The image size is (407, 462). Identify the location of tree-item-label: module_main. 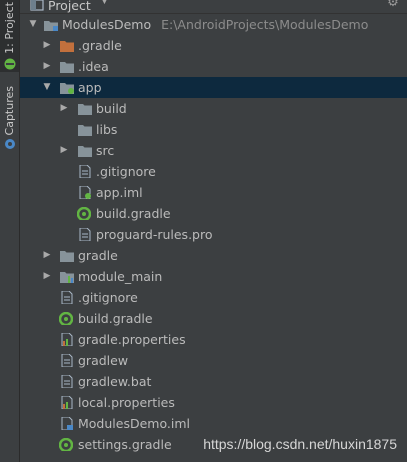
(120, 276).